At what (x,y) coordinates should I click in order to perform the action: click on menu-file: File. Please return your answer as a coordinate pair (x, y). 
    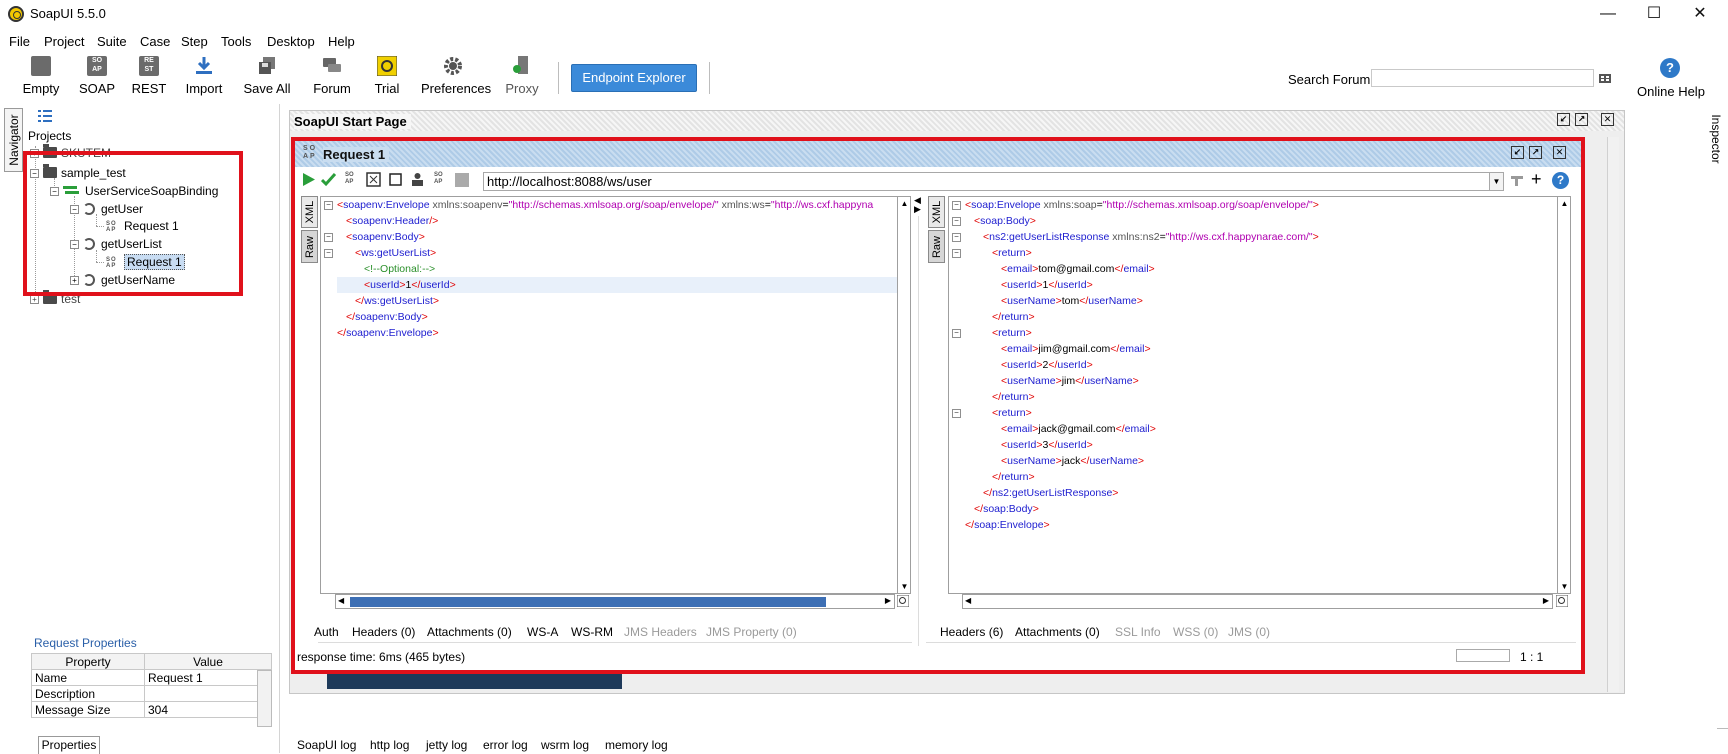
    Looking at the image, I should click on (19, 41).